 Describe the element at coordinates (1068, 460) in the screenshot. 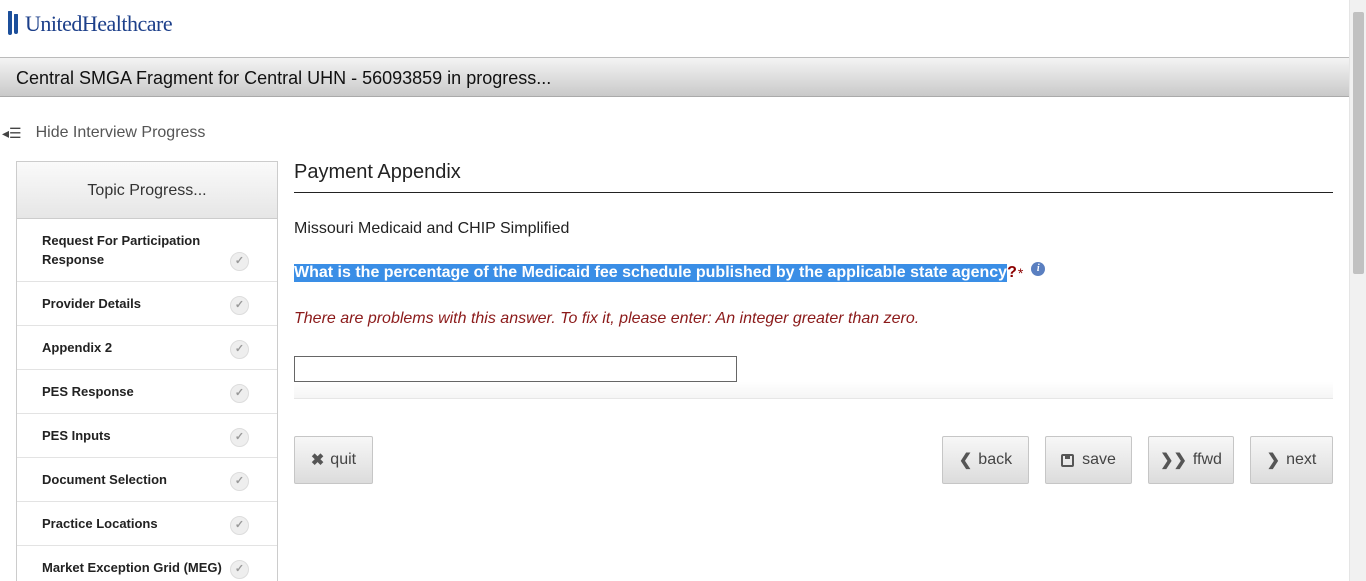

I see `floppy-icon` at that location.